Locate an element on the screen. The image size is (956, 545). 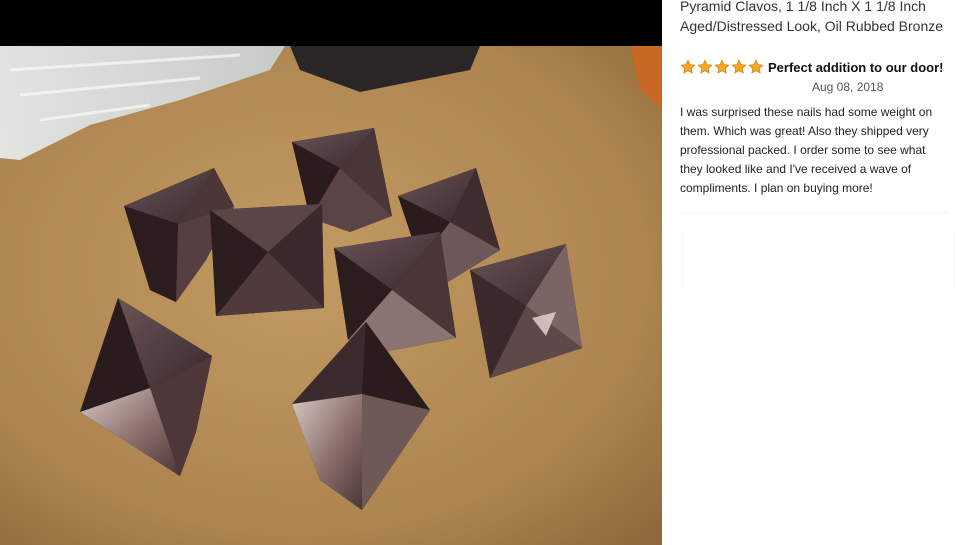
review-body-line: compliments. I plan on buying more! is located at coordinates (776, 188).